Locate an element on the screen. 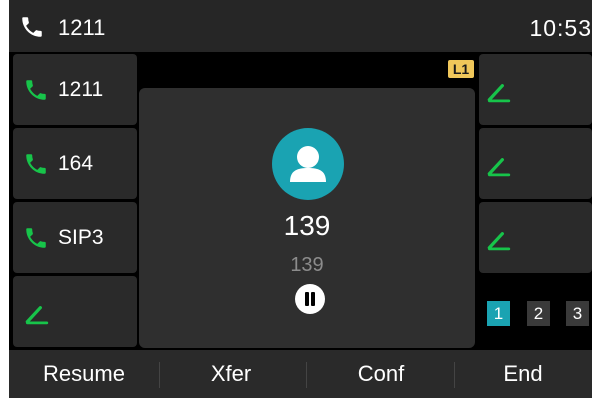  line-key-label: 1211 is located at coordinates (81, 89).